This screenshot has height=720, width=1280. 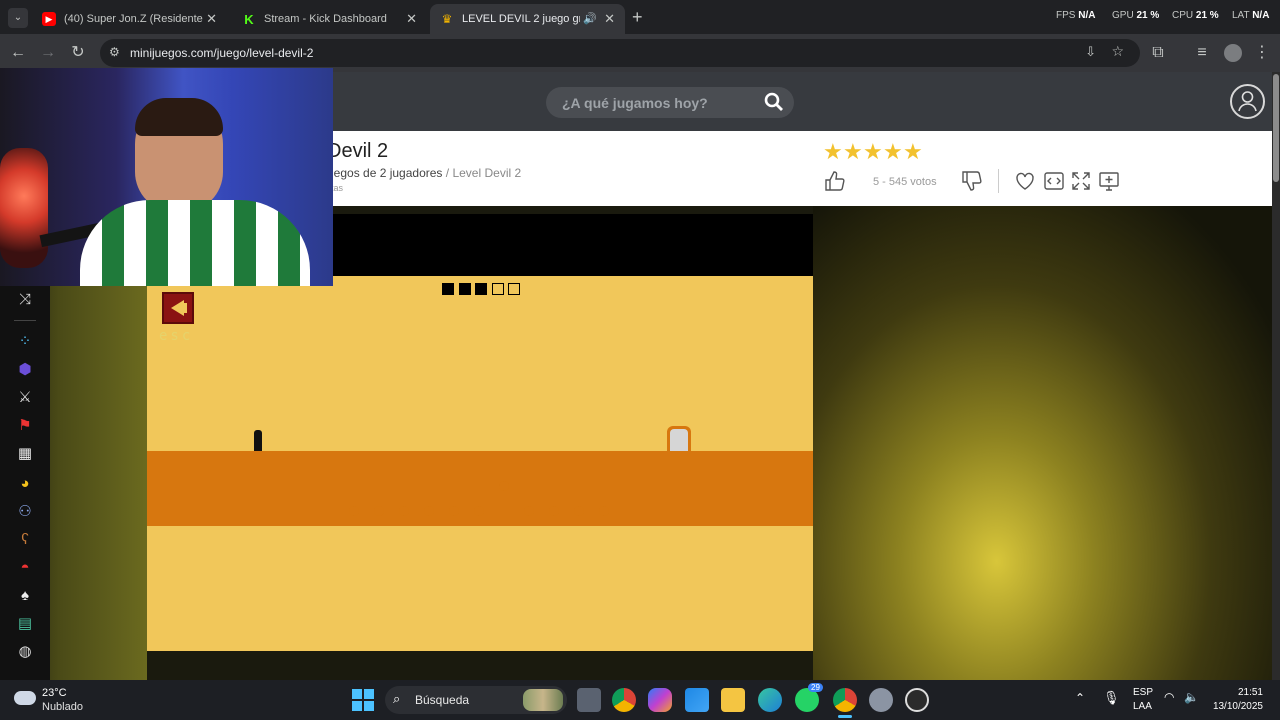 I want to click on site-info-icon: ⚙, so click(x=114, y=52).